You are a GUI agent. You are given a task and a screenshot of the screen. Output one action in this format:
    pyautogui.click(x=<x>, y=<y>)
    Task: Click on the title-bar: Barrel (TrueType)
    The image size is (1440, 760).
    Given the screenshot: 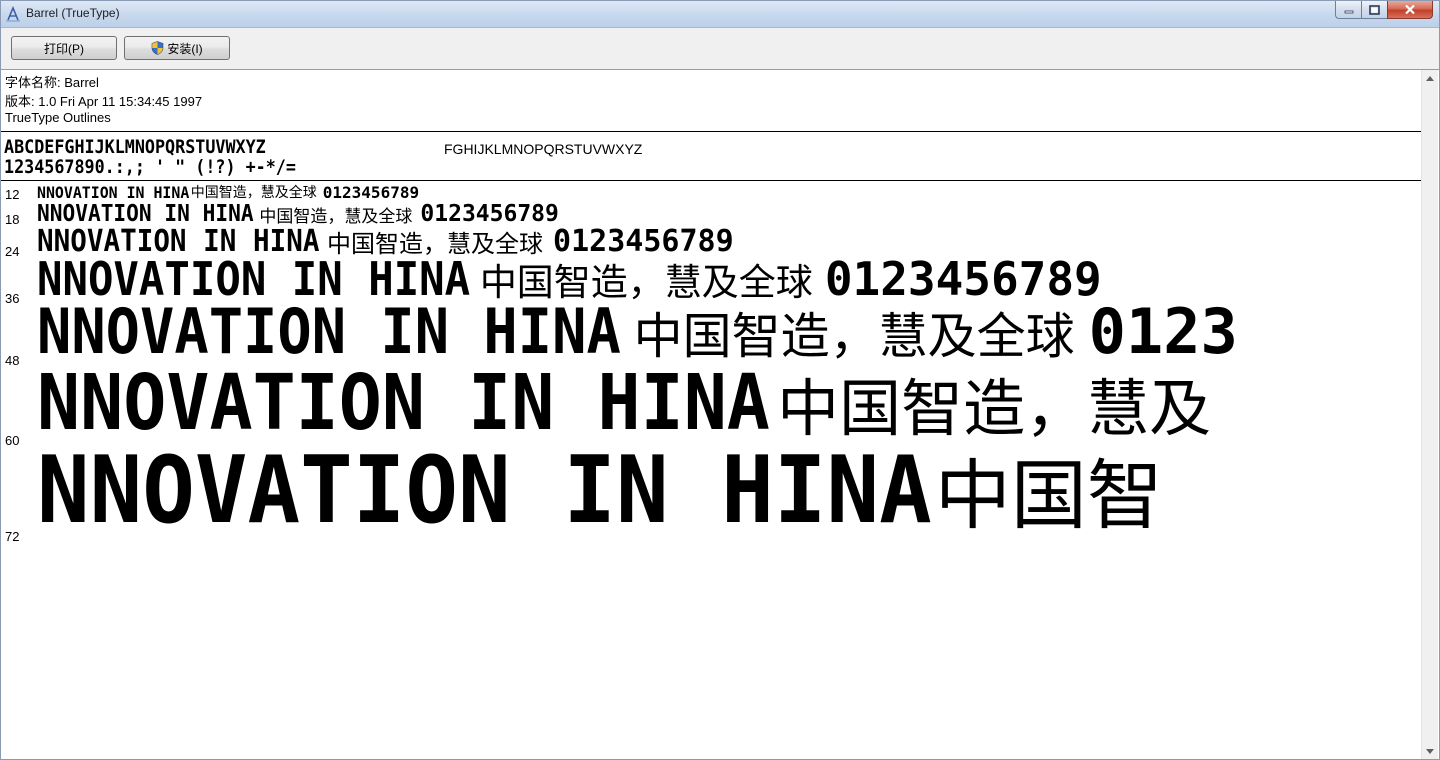 What is the action you would take?
    pyautogui.click(x=720, y=14)
    